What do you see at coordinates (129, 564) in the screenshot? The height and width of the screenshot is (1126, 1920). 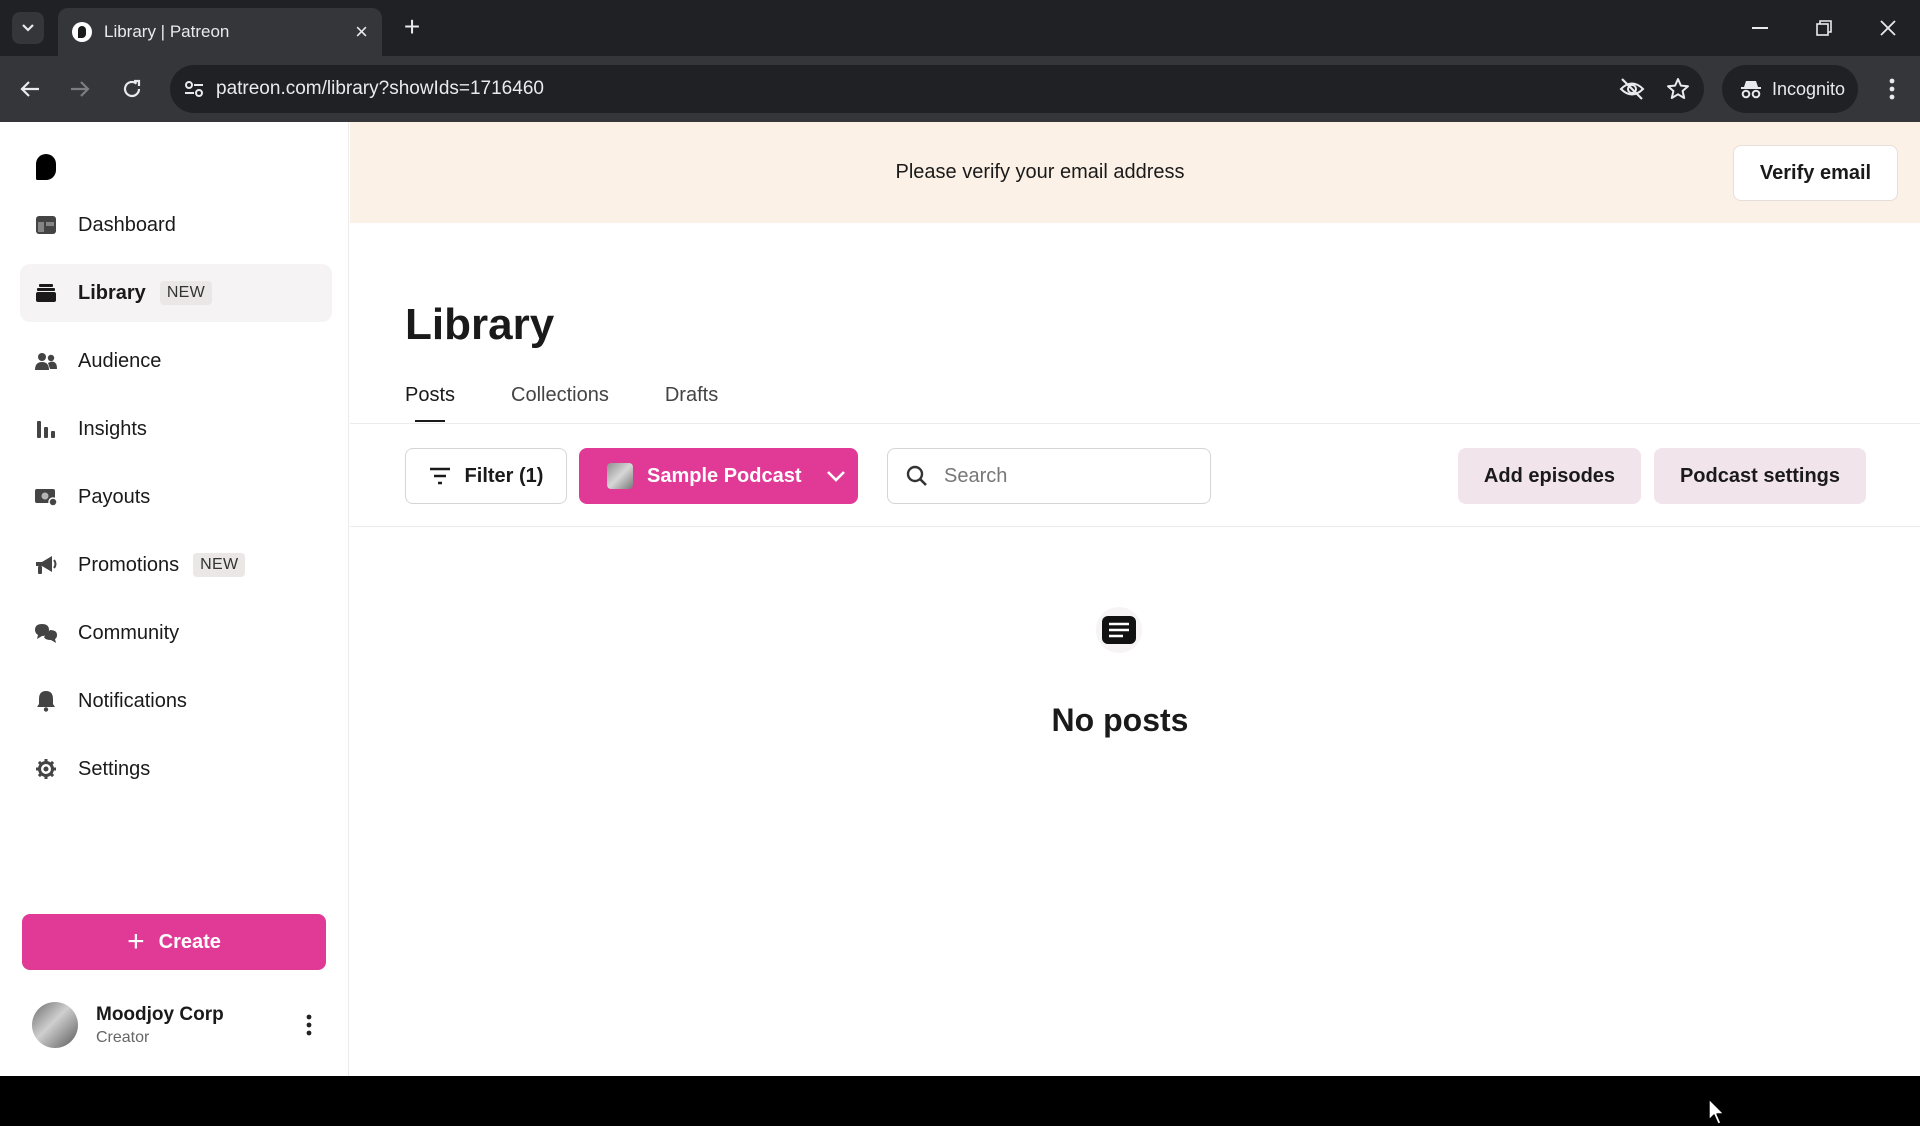 I see `sidebar-item-label: Promotions` at bounding box center [129, 564].